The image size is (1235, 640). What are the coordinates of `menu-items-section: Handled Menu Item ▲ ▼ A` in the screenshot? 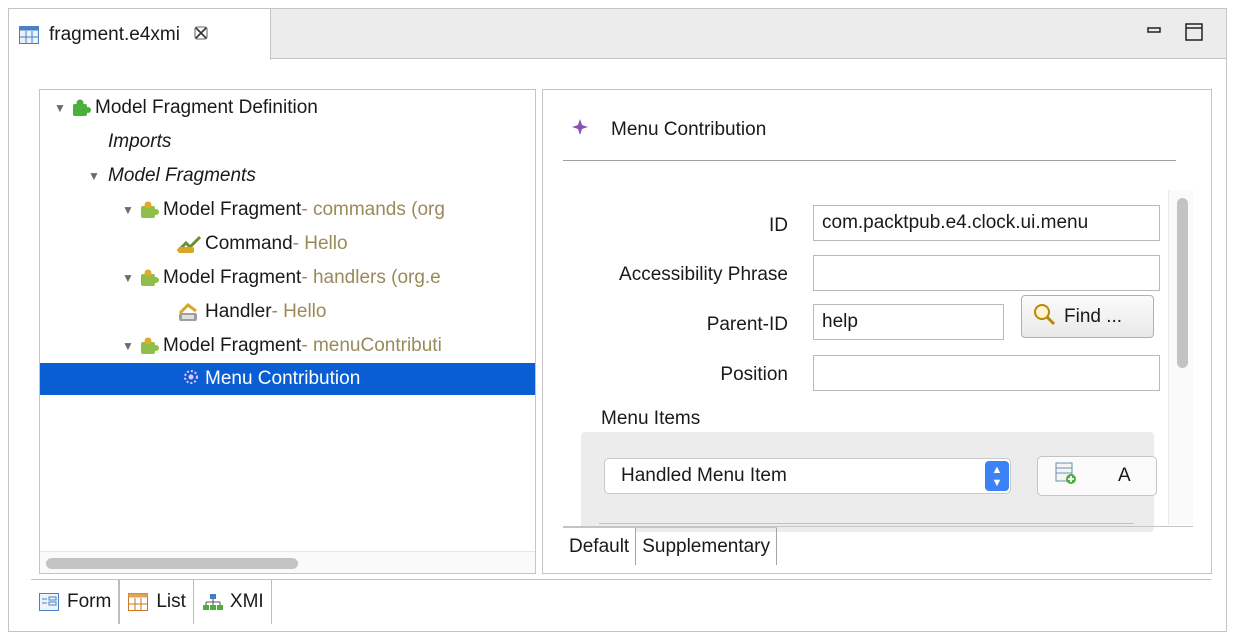 It's located at (869, 482).